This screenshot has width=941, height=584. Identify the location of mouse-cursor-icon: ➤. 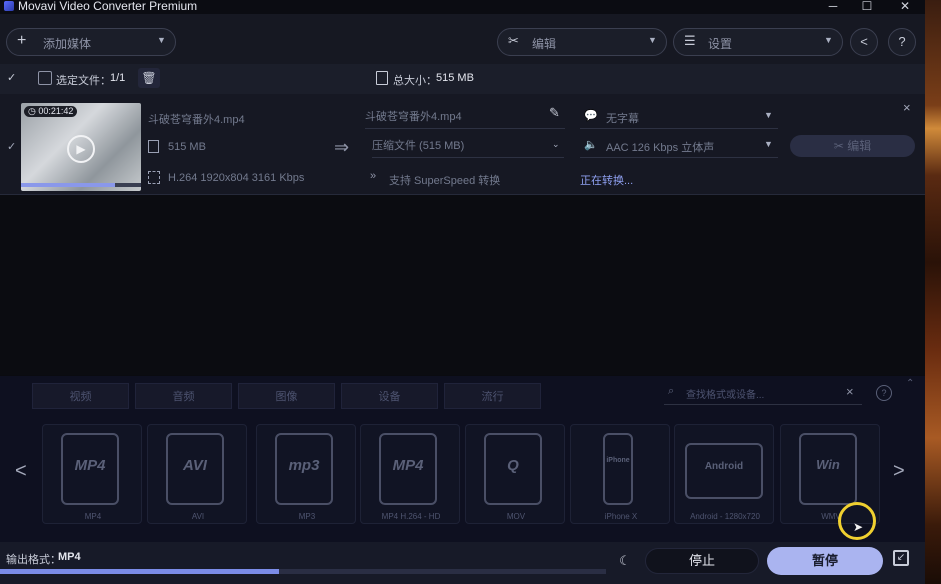
(858, 527).